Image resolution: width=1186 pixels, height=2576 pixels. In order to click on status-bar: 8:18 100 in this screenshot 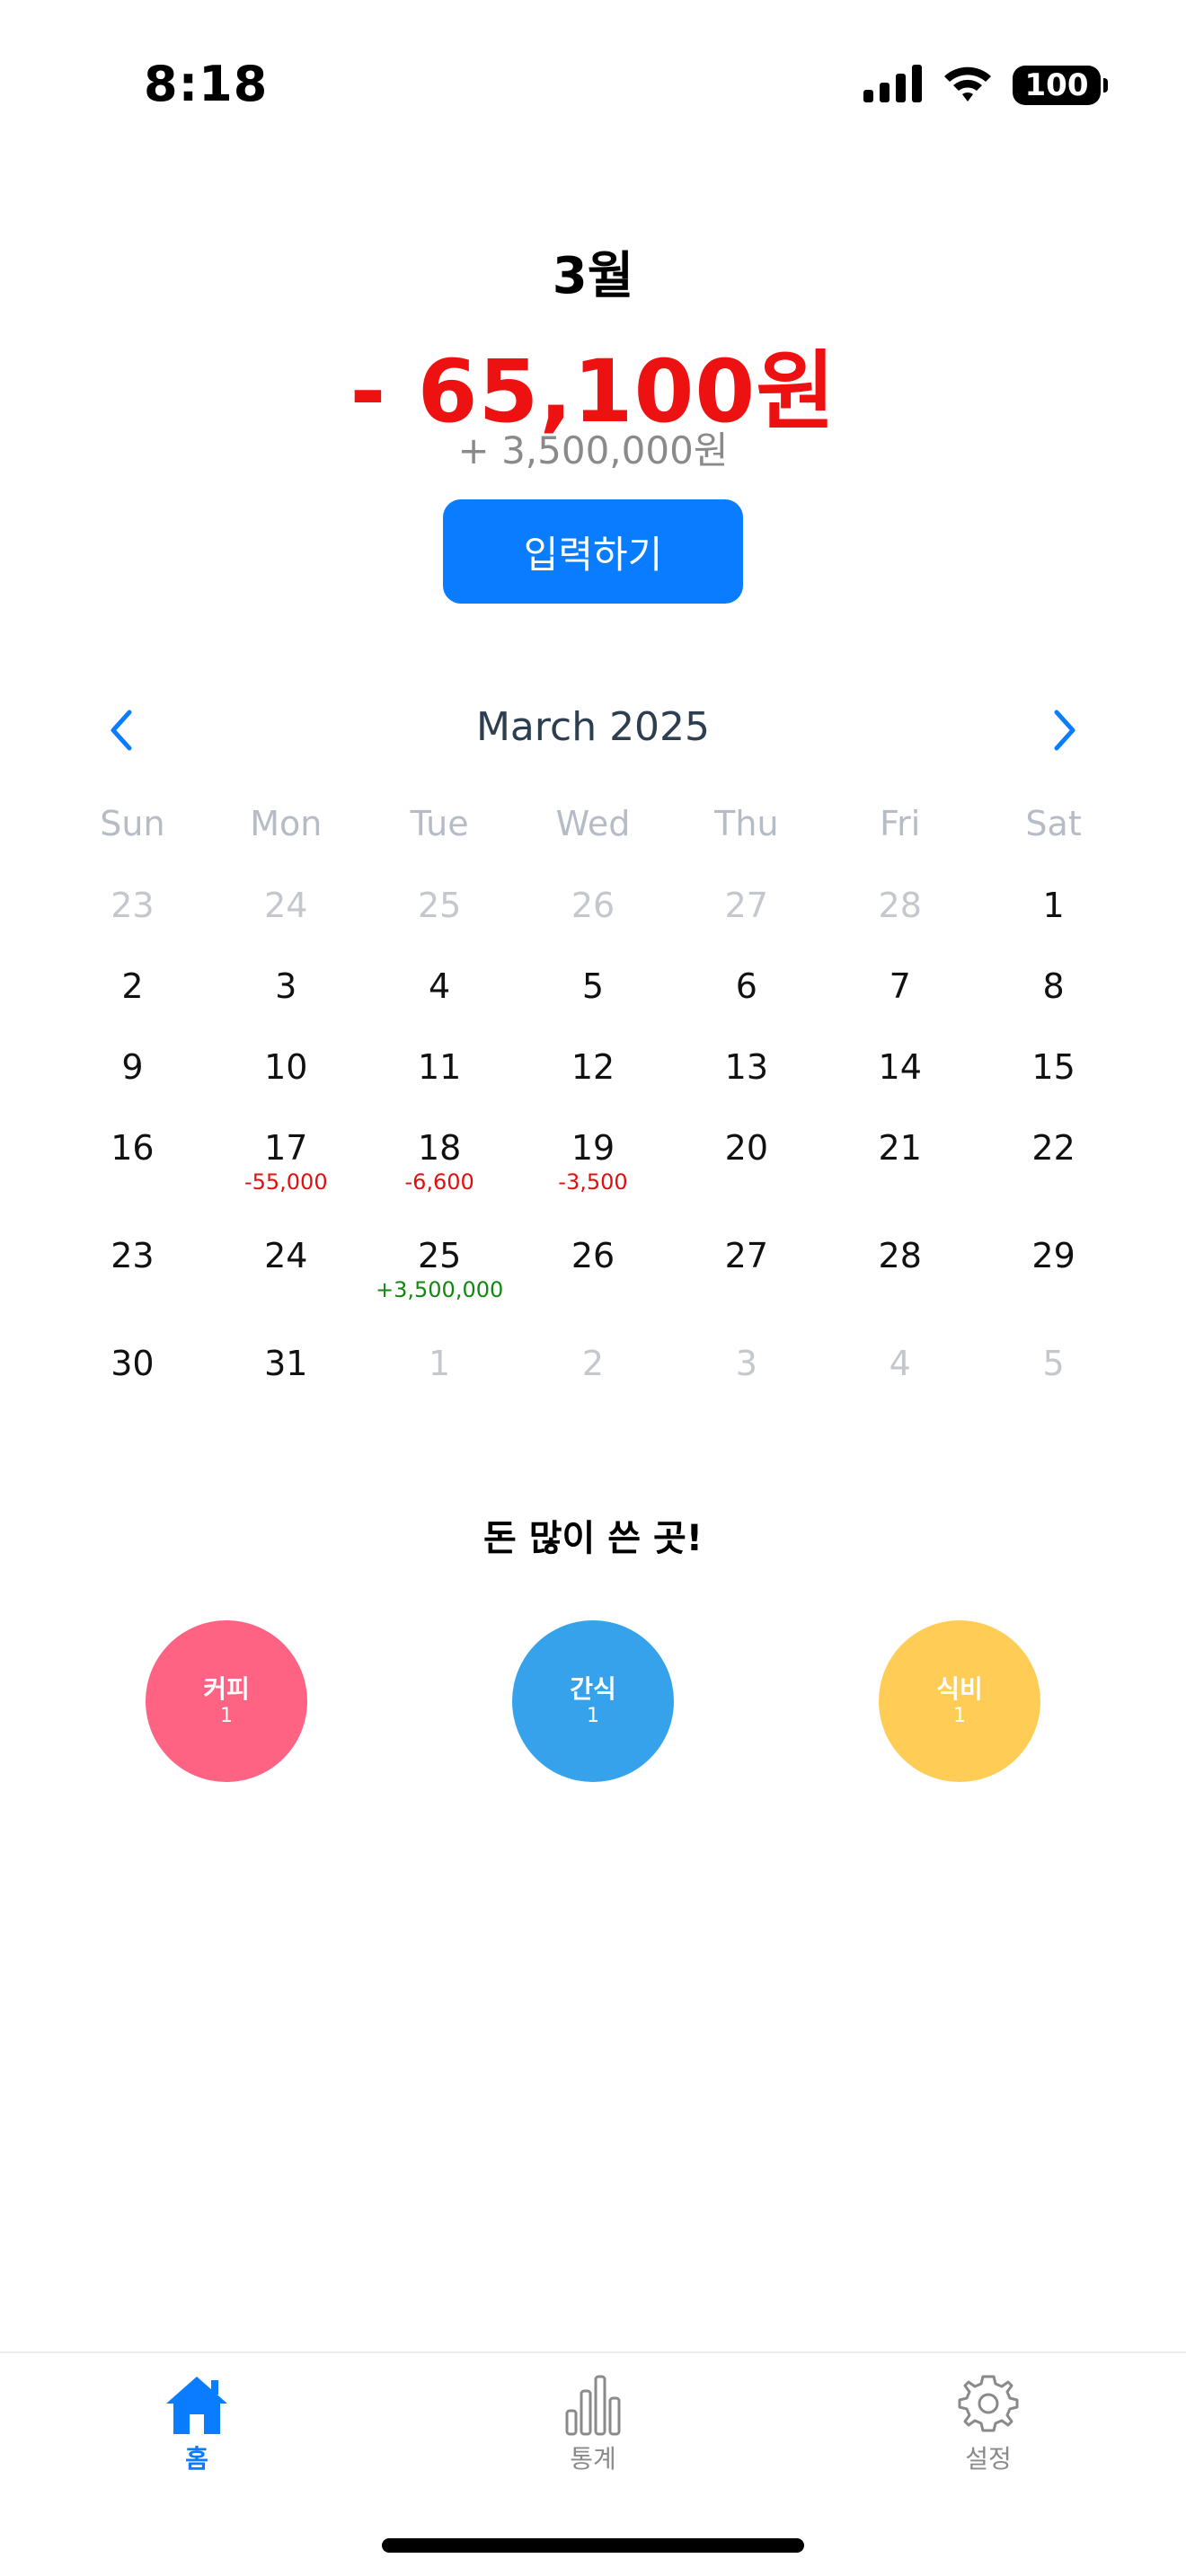, I will do `click(593, 85)`.